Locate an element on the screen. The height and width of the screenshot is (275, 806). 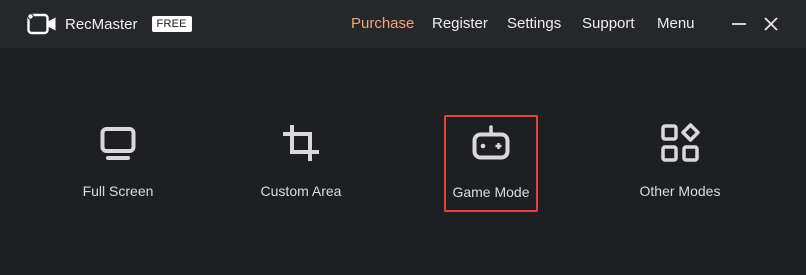
mode-game-mode: Game Mode is located at coordinates (491, 163).